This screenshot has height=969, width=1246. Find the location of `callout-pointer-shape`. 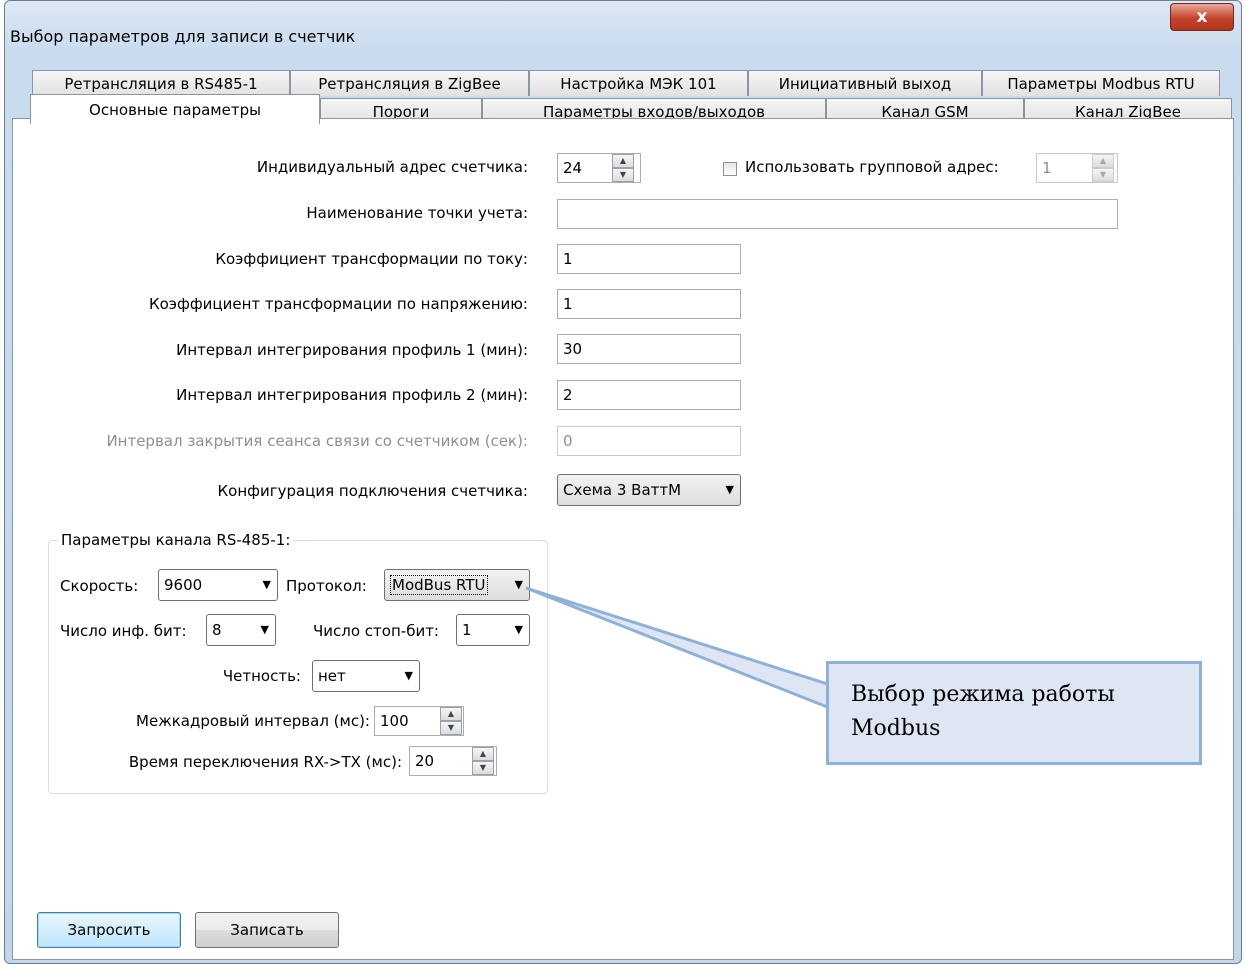

callout-pointer-shape is located at coordinates (683, 650).